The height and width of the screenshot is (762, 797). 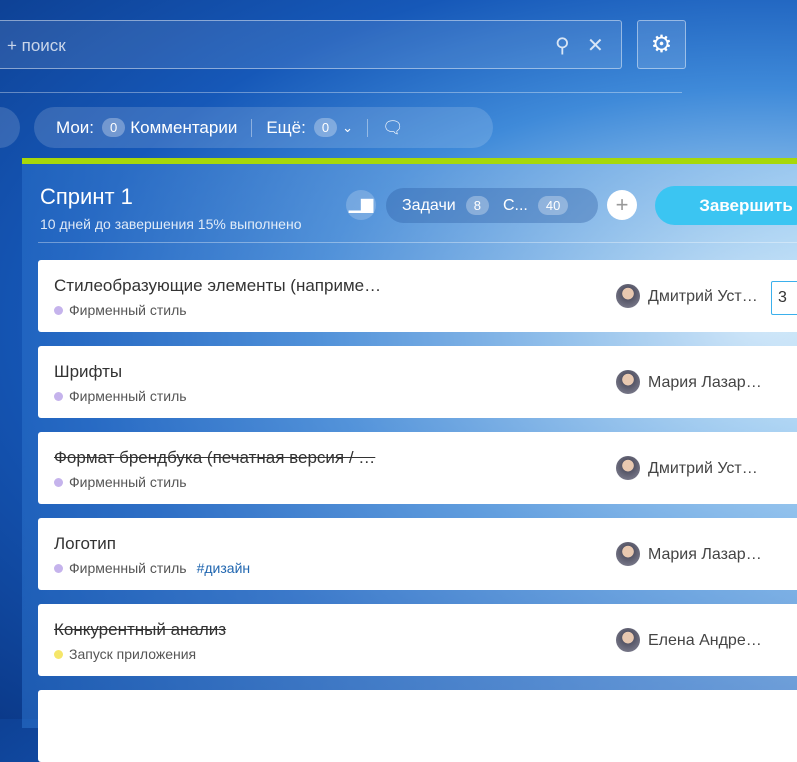 I want to click on task-tag: Фирменный стиль #дизайн, so click(x=152, y=568).